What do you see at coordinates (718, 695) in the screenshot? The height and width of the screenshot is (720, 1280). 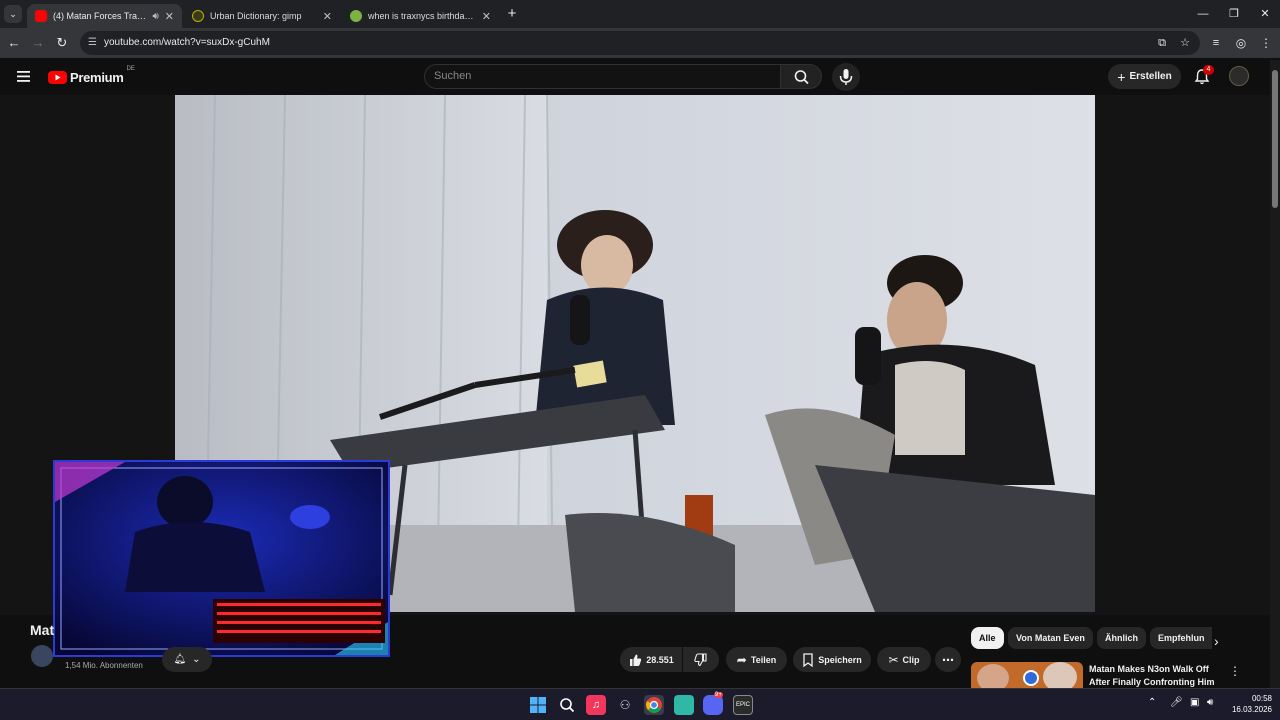 I see `discord-badge: 9+` at bounding box center [718, 695].